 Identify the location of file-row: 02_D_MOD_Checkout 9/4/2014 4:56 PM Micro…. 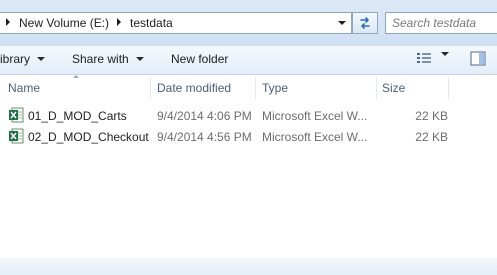
(248, 137).